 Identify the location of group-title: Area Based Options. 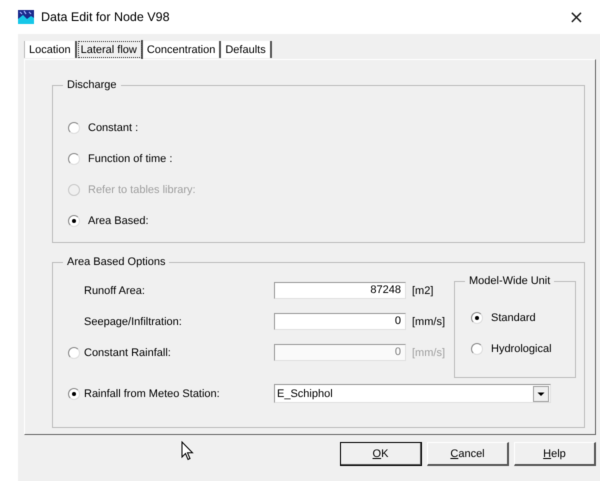
(116, 262).